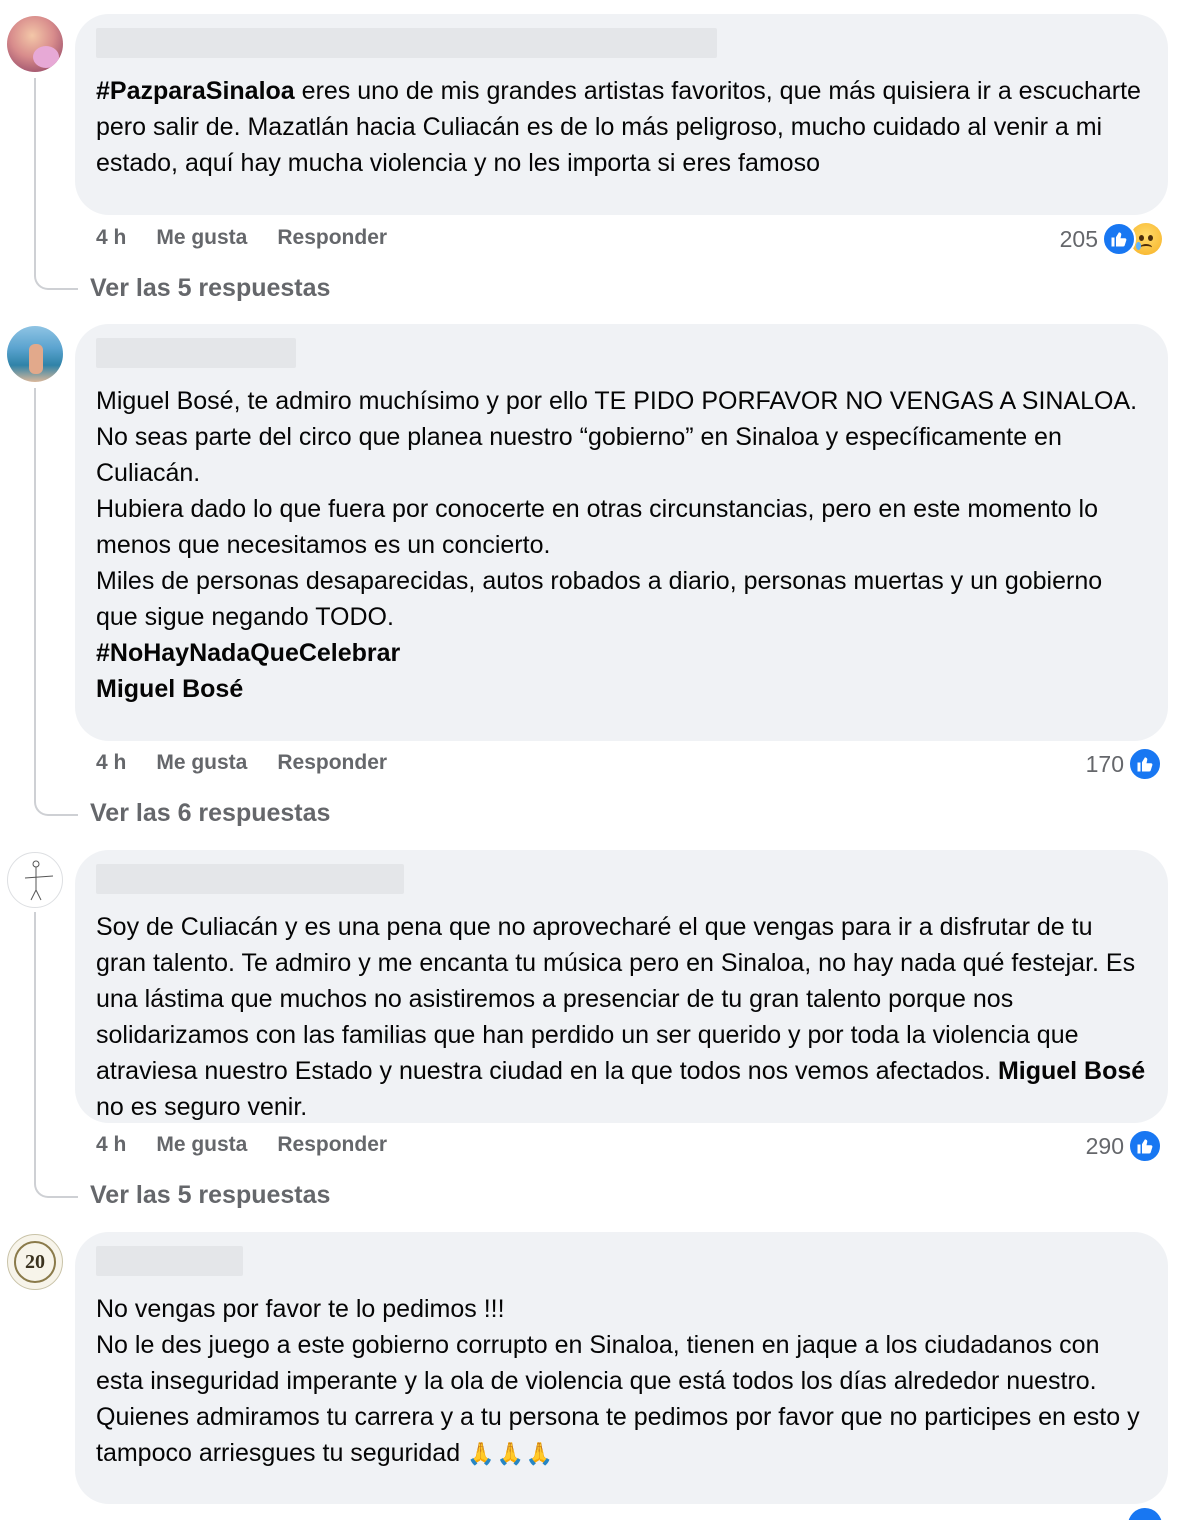 Image resolution: width=1192 pixels, height=1520 pixels. I want to click on cut-off-like-icon, so click(1145, 1514).